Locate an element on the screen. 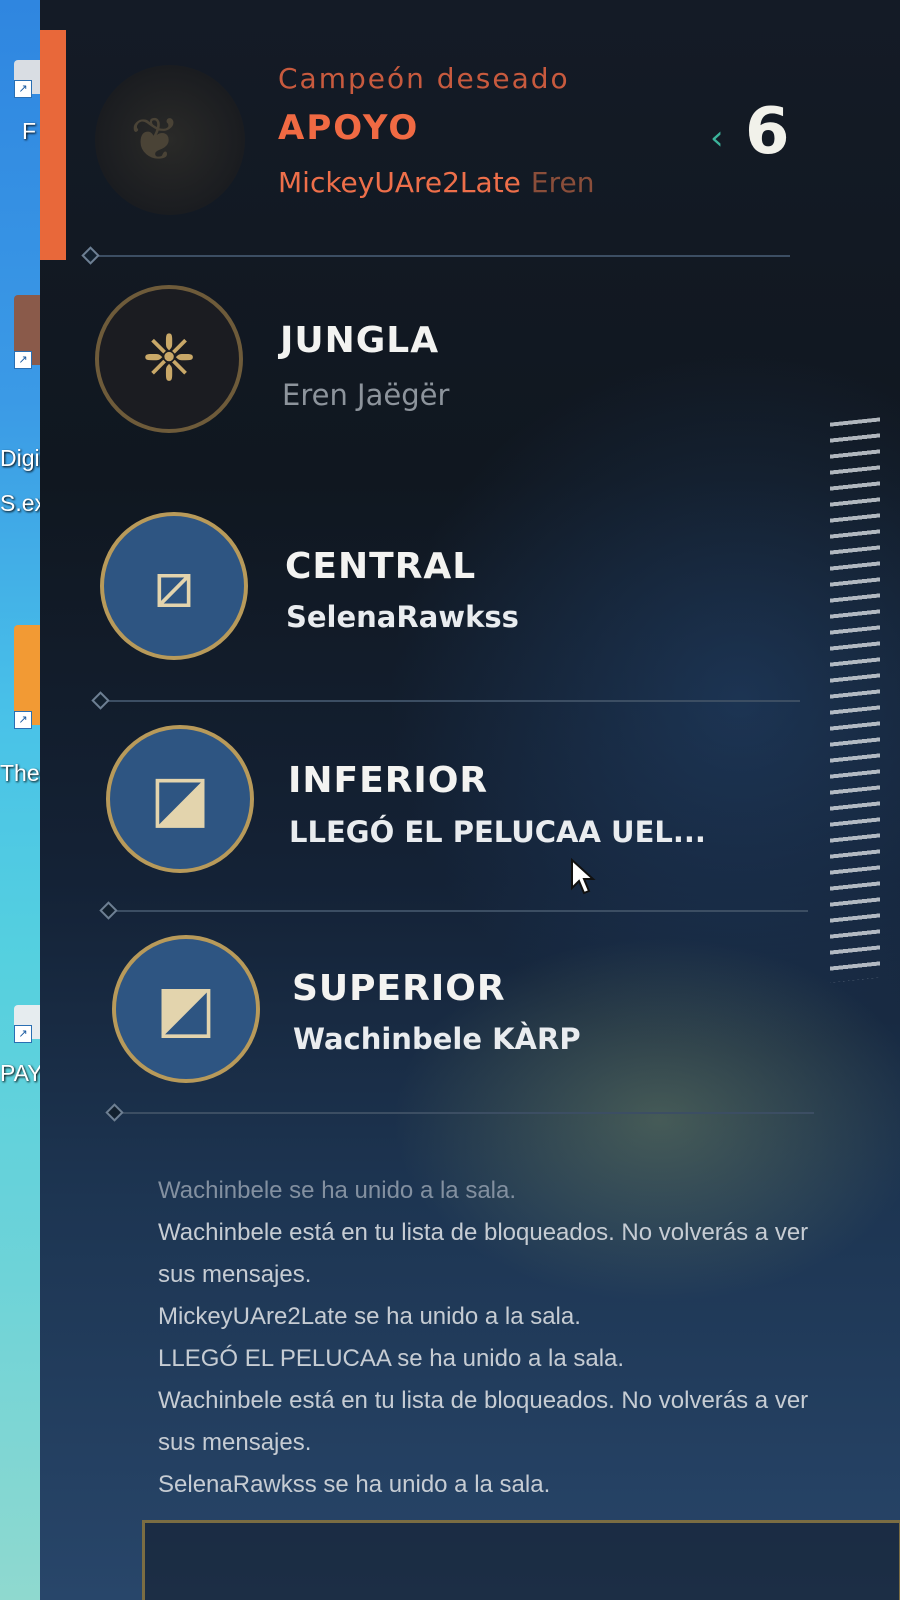 The image size is (900, 1600). chat-message: MickeyUAre2Late se ha unido a la sala. is located at coordinates (369, 1316).